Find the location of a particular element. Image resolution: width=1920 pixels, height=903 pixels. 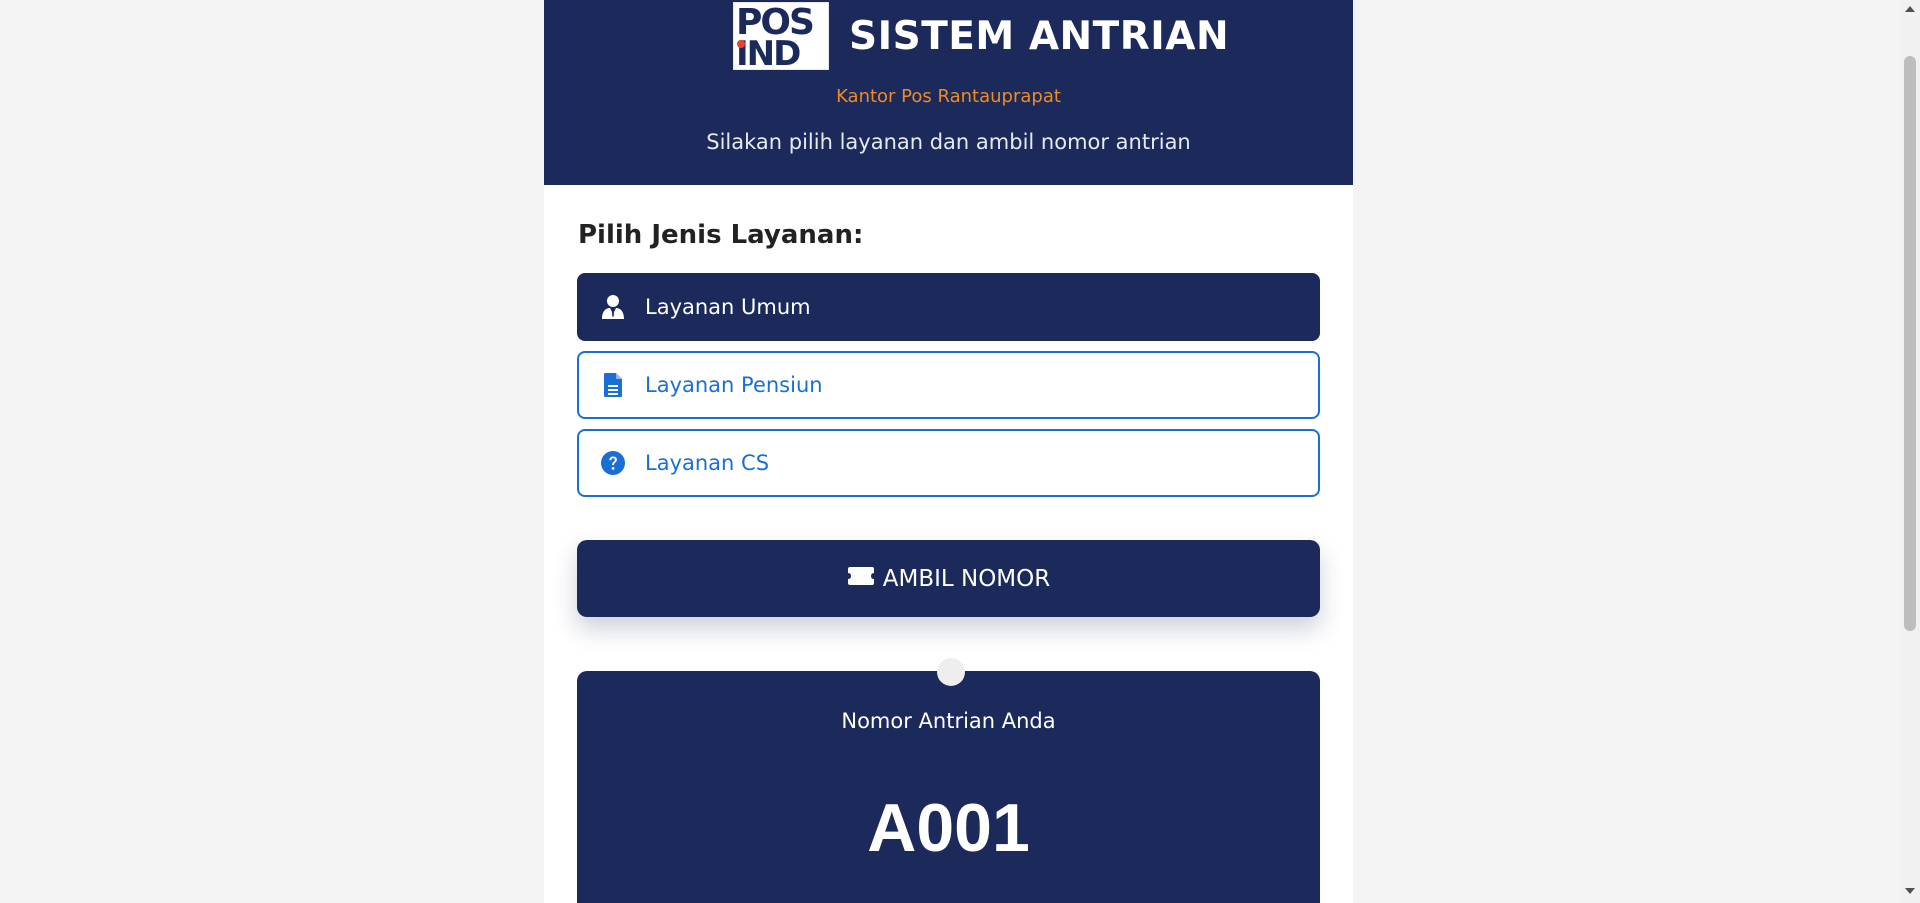

service-option-cs: Layanan CS is located at coordinates (948, 463).